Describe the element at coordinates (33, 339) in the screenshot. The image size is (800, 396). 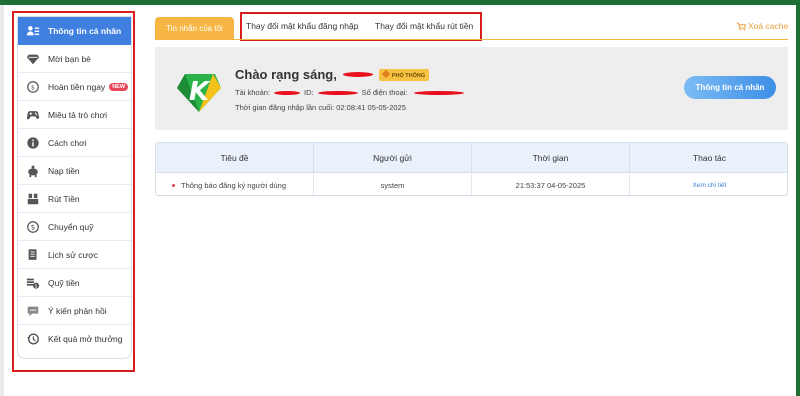
I see `clock-history-icon` at that location.